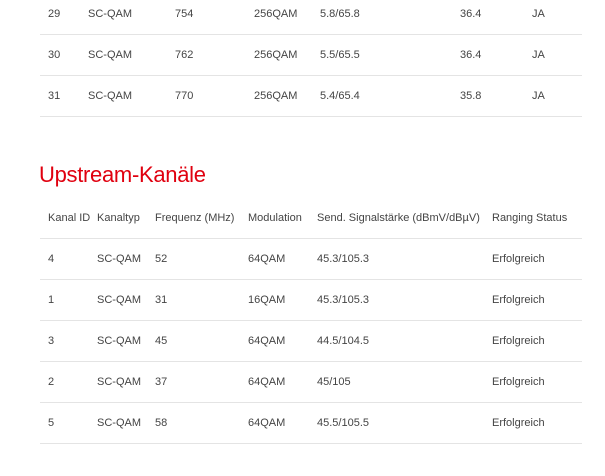 The height and width of the screenshot is (476, 605). I want to click on upstream-channels-heading: Upstream-Kanäle, so click(122, 174).